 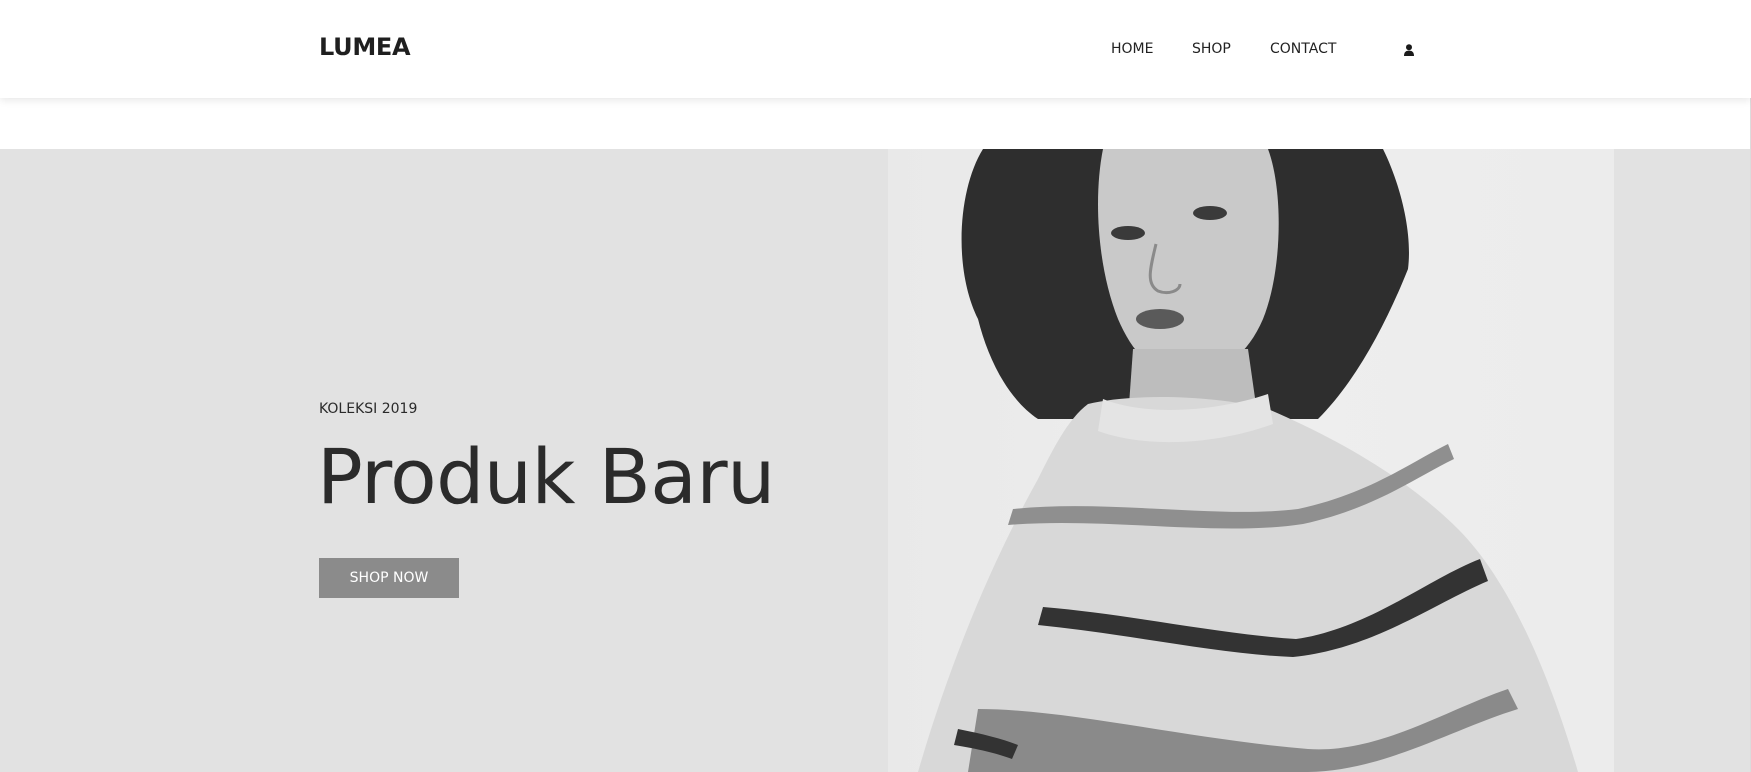 I want to click on brand-logo: LUMEA, so click(x=365, y=47).